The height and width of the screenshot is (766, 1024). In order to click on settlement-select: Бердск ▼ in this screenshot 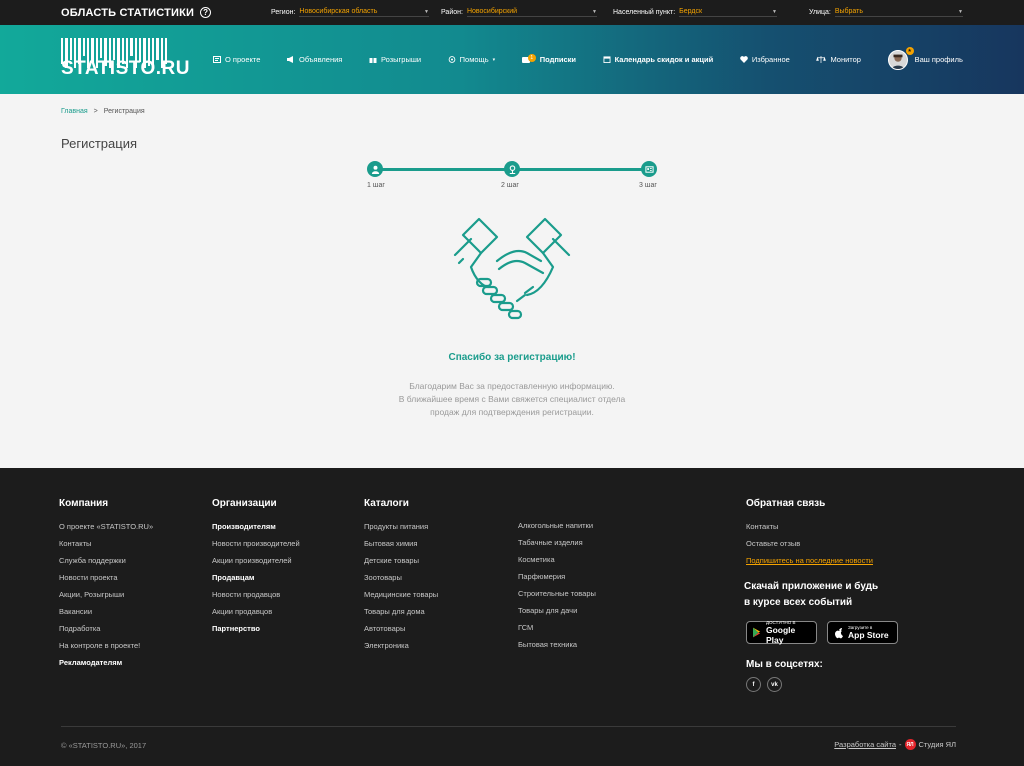, I will do `click(728, 12)`.